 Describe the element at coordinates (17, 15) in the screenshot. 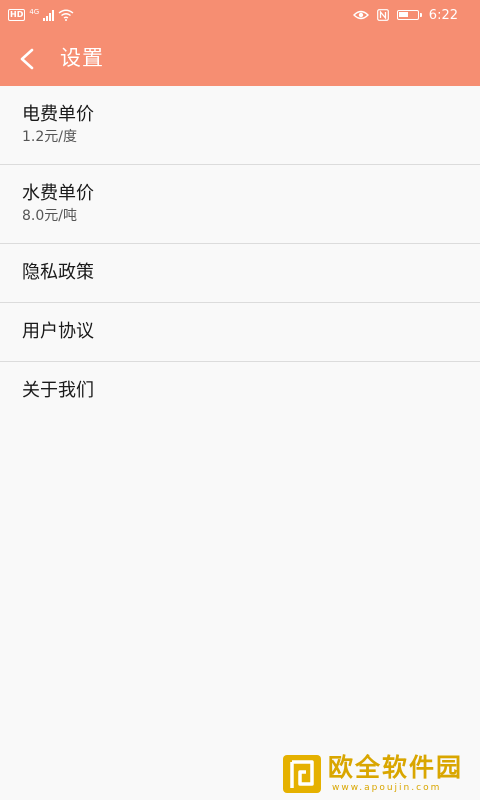

I see `hd-badge: HD` at that location.